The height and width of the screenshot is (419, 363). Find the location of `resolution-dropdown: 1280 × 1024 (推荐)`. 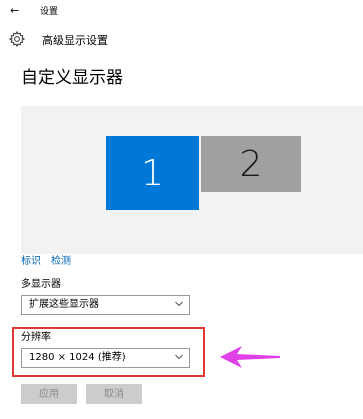

resolution-dropdown: 1280 × 1024 (推荐) is located at coordinates (105, 358).